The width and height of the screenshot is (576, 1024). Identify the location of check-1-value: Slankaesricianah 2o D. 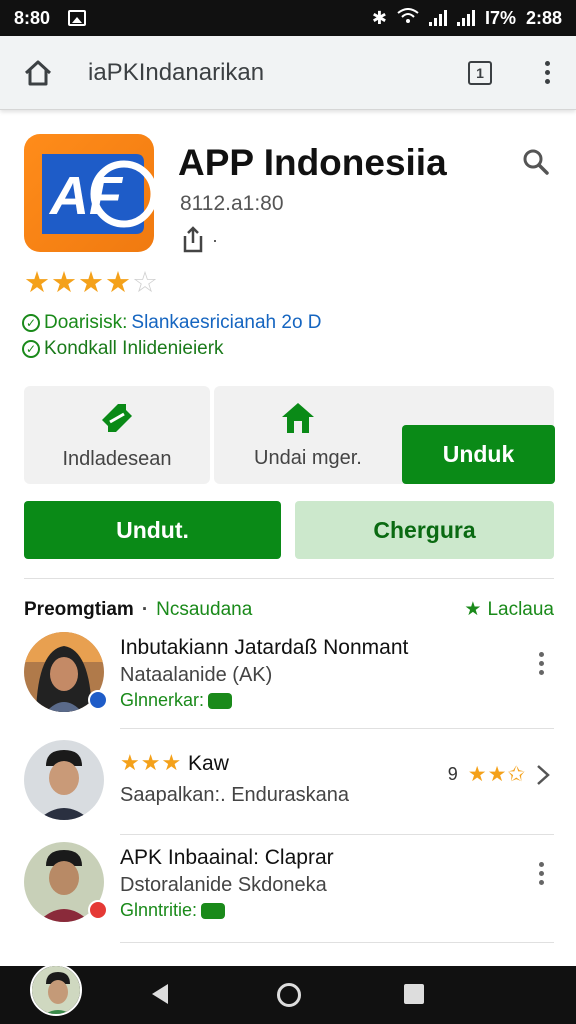
(226, 323).